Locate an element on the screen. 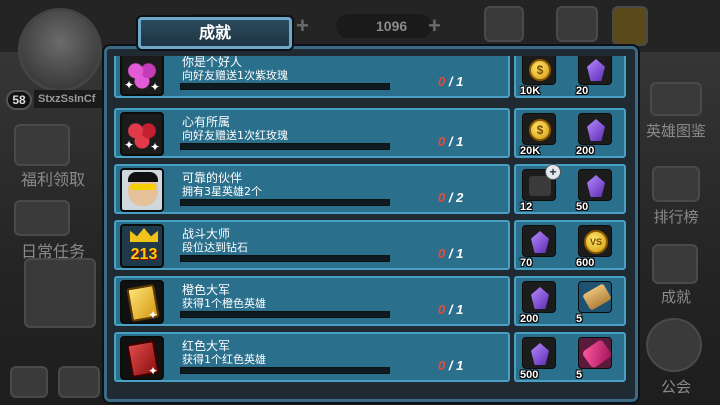 Image resolution: width=720 pixels, height=405 pixels. reward-item: 500 is located at coordinates (542, 359).